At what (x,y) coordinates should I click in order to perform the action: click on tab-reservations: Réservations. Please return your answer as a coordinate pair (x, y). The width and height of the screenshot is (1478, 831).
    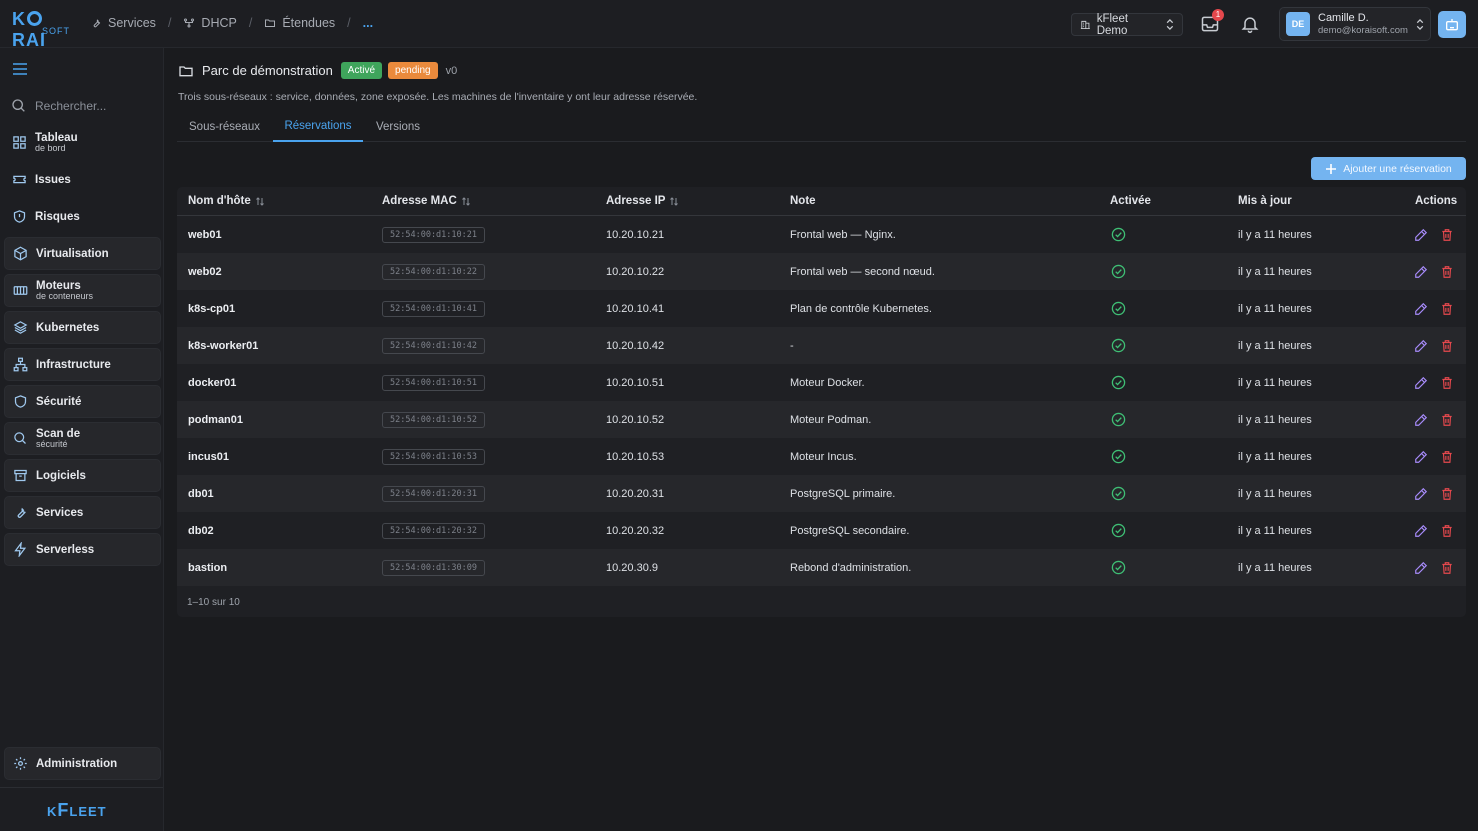
    Looking at the image, I should click on (318, 127).